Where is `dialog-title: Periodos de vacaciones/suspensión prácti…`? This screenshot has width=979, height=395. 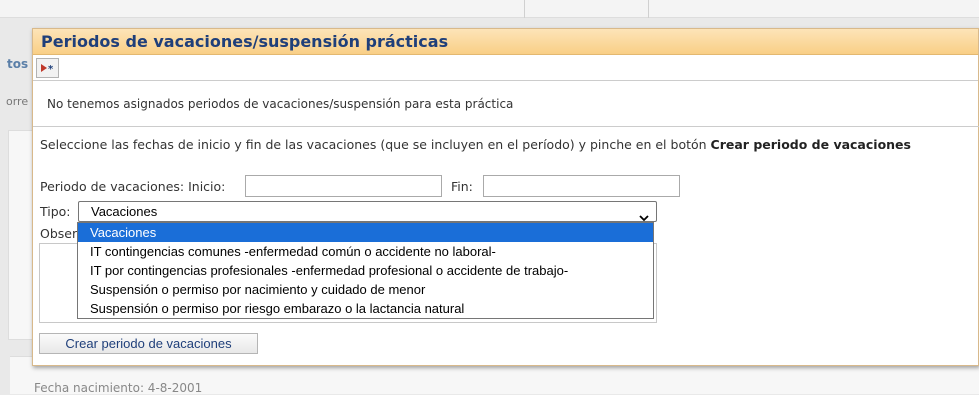
dialog-title: Periodos de vacaciones/suspensión prácti… is located at coordinates (505, 42).